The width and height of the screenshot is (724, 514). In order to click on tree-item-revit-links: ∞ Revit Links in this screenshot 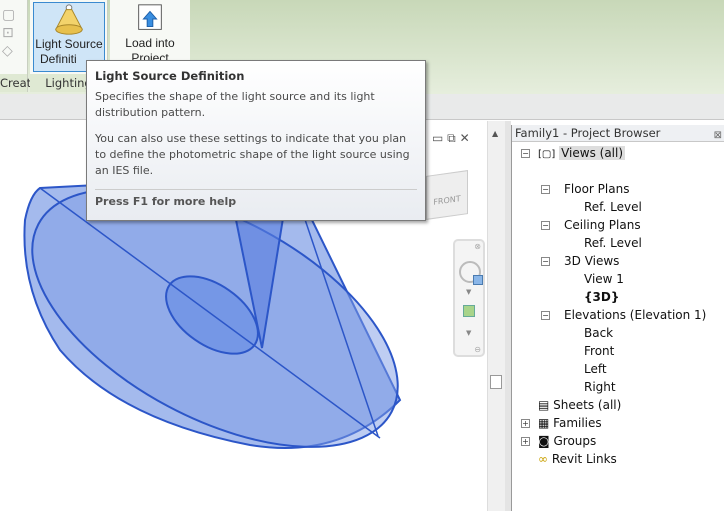, I will do `click(577, 459)`.